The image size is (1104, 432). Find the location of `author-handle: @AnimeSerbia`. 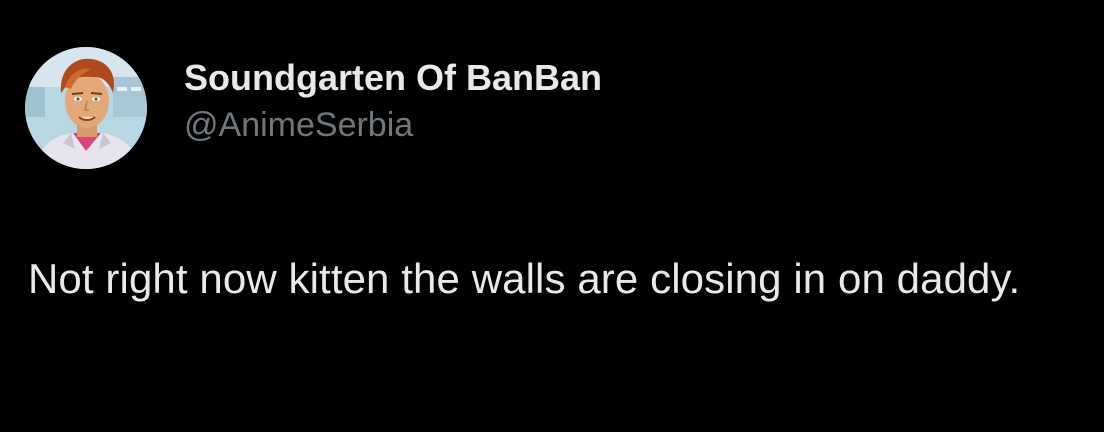

author-handle: @AnimeSerbia is located at coordinates (393, 125).